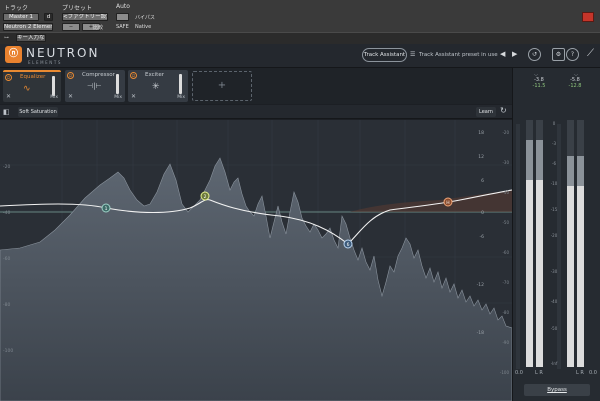 This screenshot has height=401, width=600. I want to click on learn-button: Learn, so click(486, 112).